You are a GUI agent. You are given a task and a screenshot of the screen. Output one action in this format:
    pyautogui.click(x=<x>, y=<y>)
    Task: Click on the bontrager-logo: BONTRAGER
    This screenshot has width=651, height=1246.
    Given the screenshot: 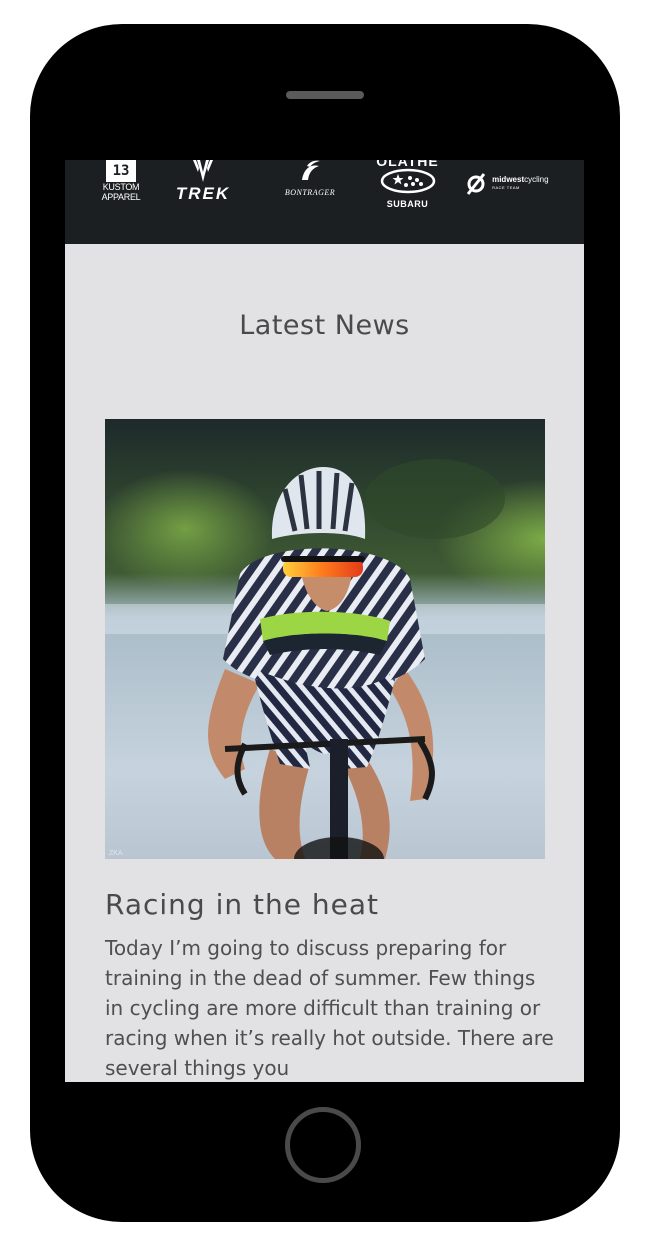 What is the action you would take?
    pyautogui.click(x=310, y=178)
    